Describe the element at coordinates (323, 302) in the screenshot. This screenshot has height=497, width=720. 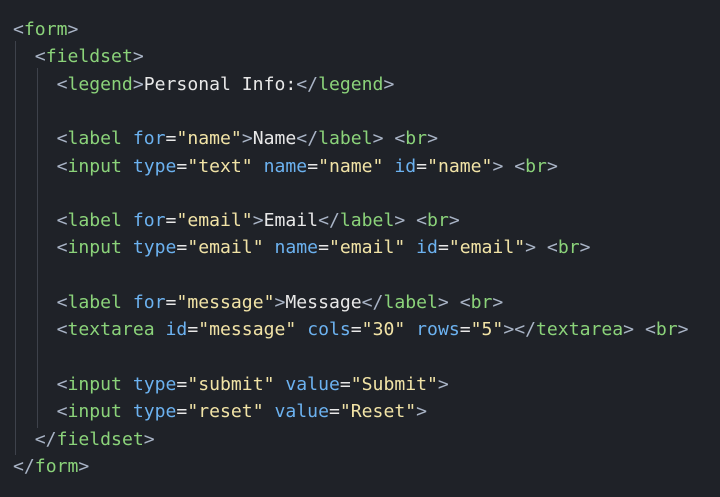
I see `code-token: Message` at that location.